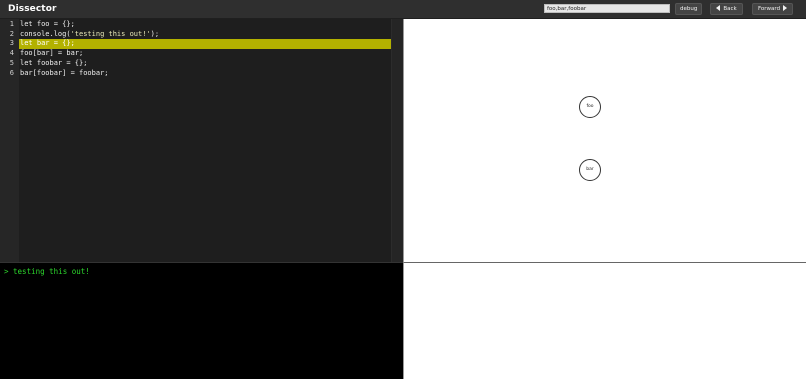  I want to click on node-label: bar, so click(590, 169).